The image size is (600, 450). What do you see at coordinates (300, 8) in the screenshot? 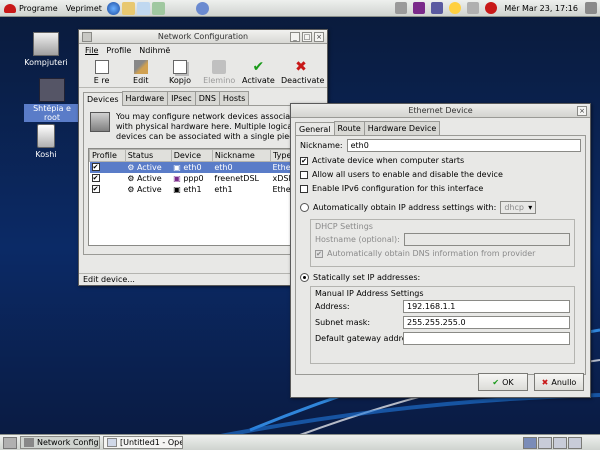
I see `top-panel: Programe Veprimet Mër Mar 23, 17:16` at bounding box center [300, 8].